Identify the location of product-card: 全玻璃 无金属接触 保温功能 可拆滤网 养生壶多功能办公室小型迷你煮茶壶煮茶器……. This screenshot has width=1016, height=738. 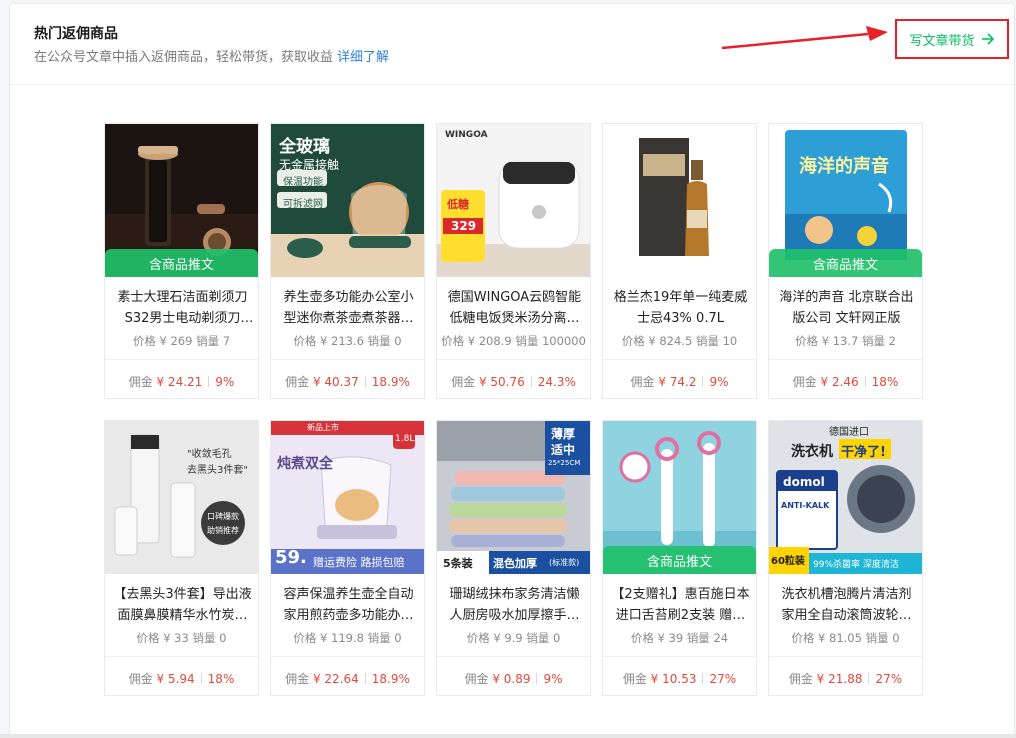
(347, 261).